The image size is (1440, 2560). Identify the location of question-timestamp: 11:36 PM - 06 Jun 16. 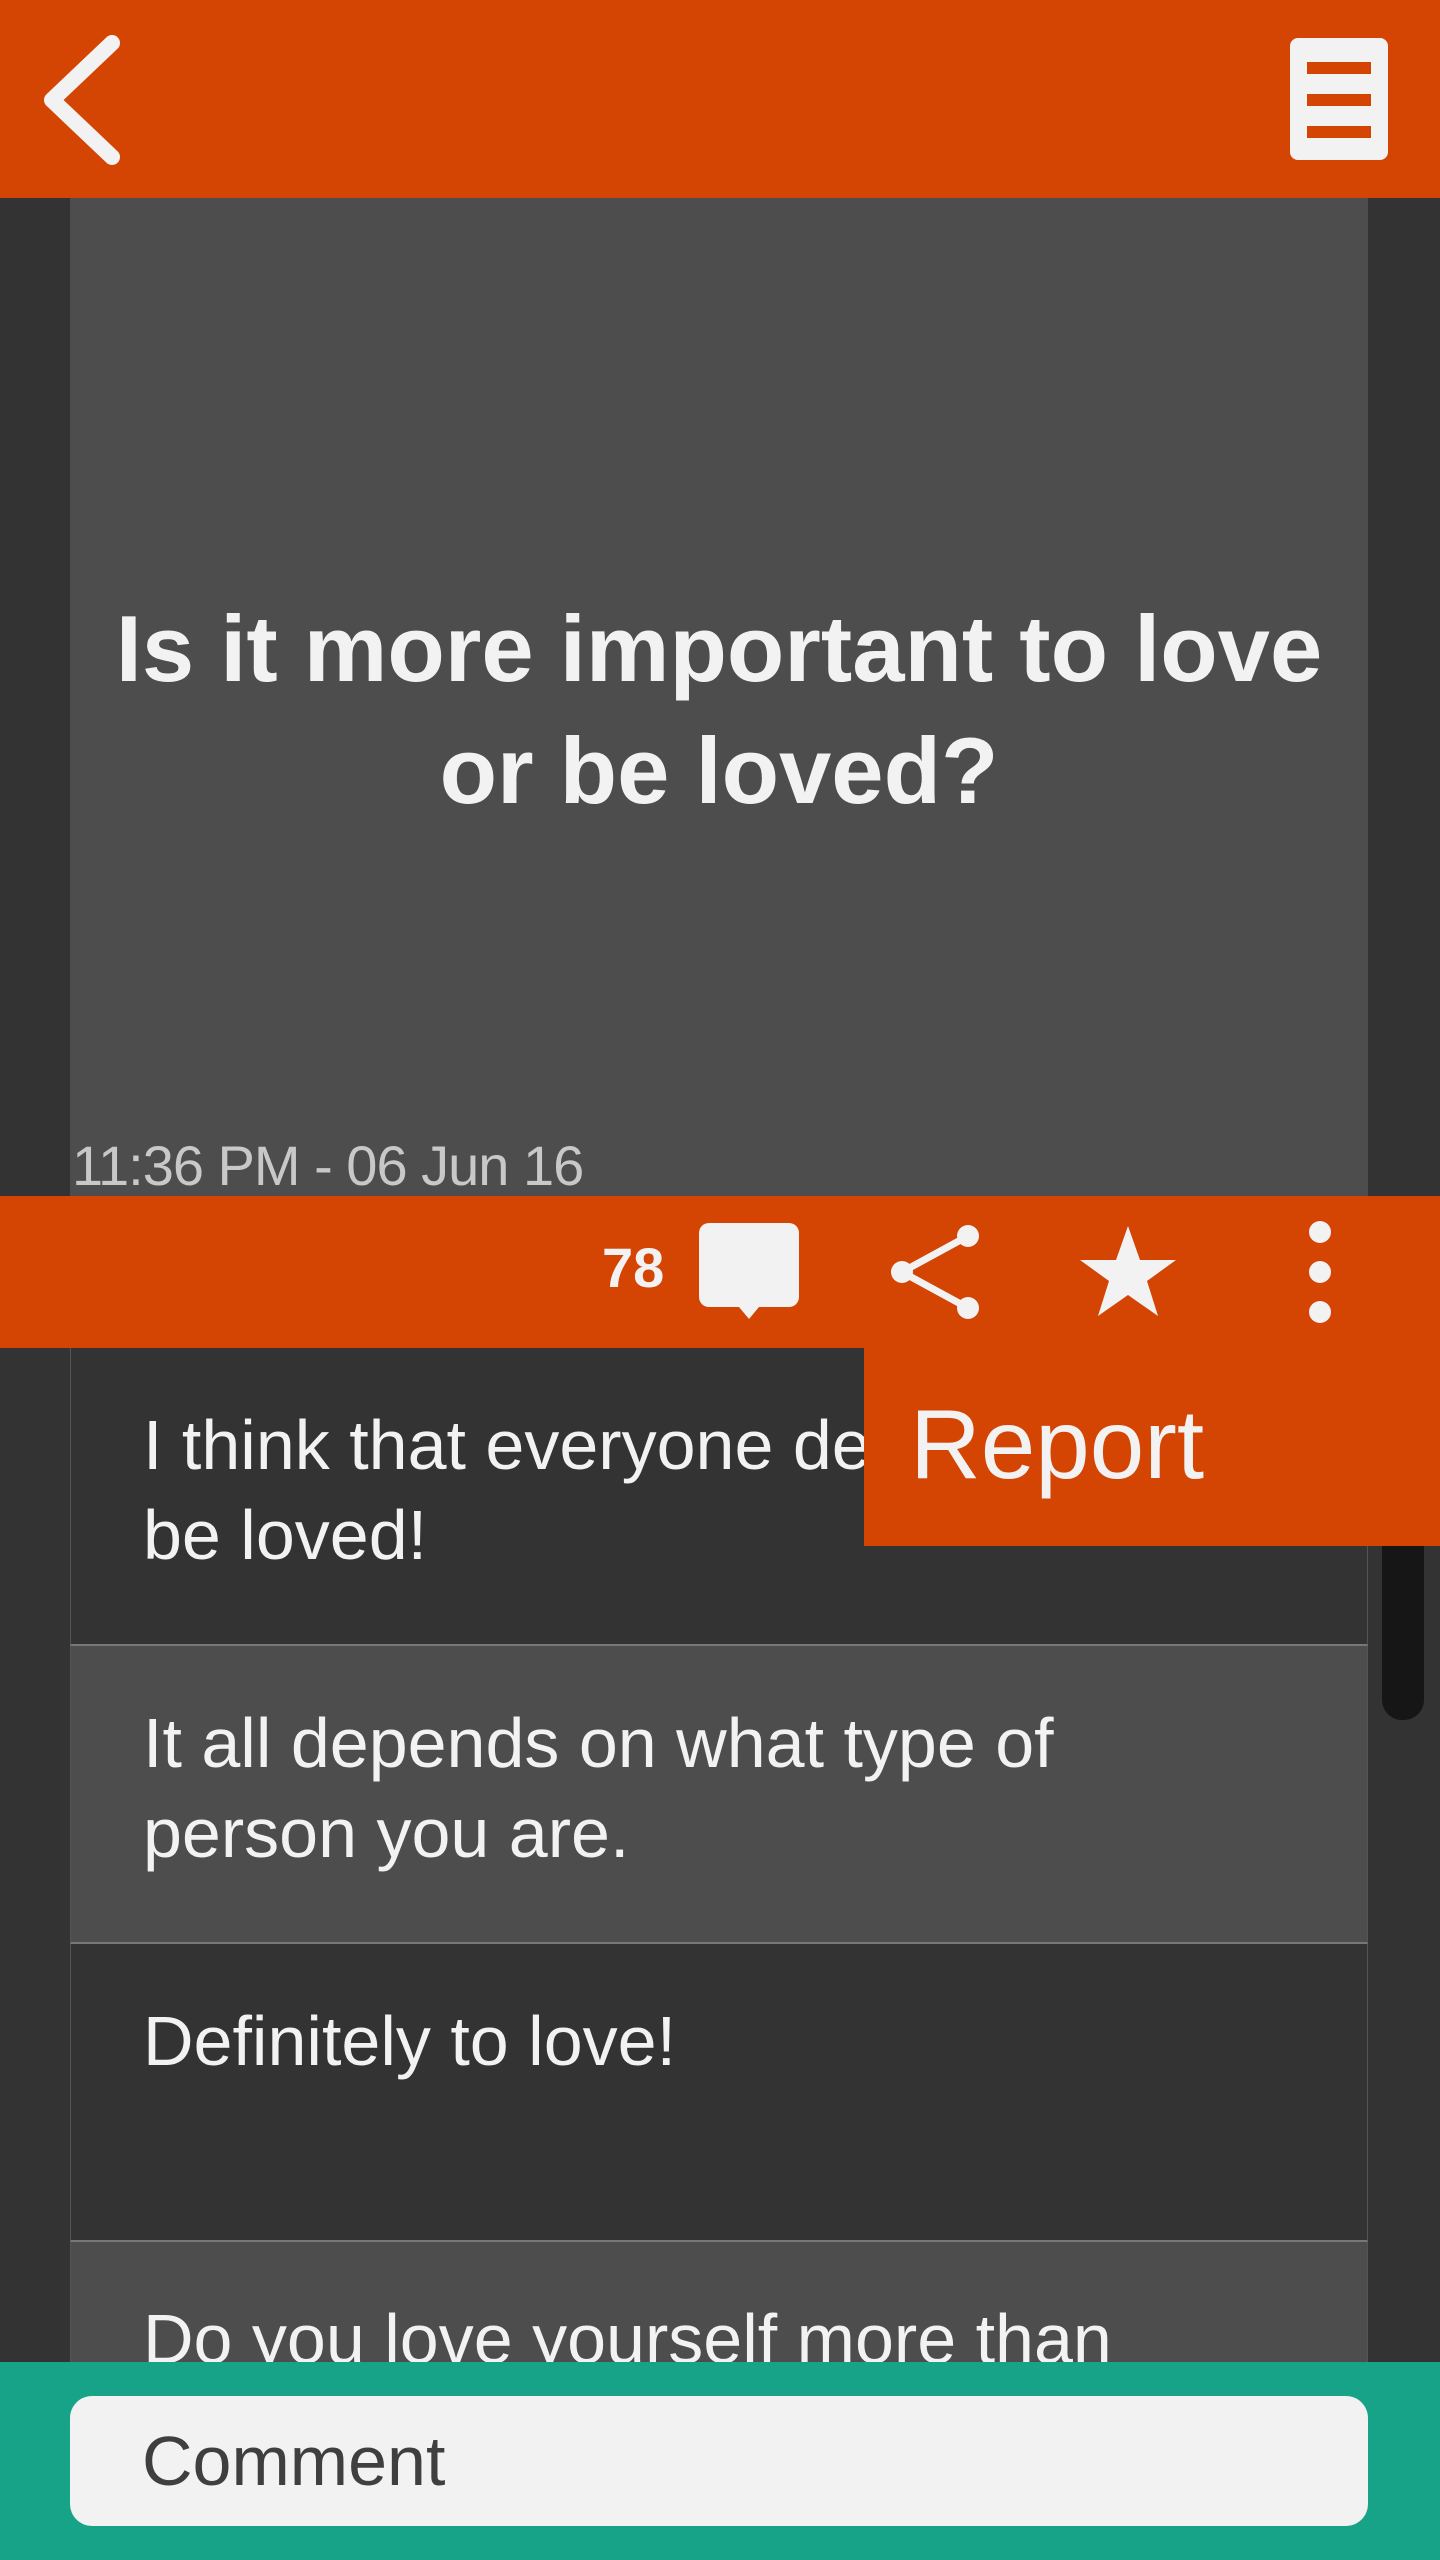
(328, 1165).